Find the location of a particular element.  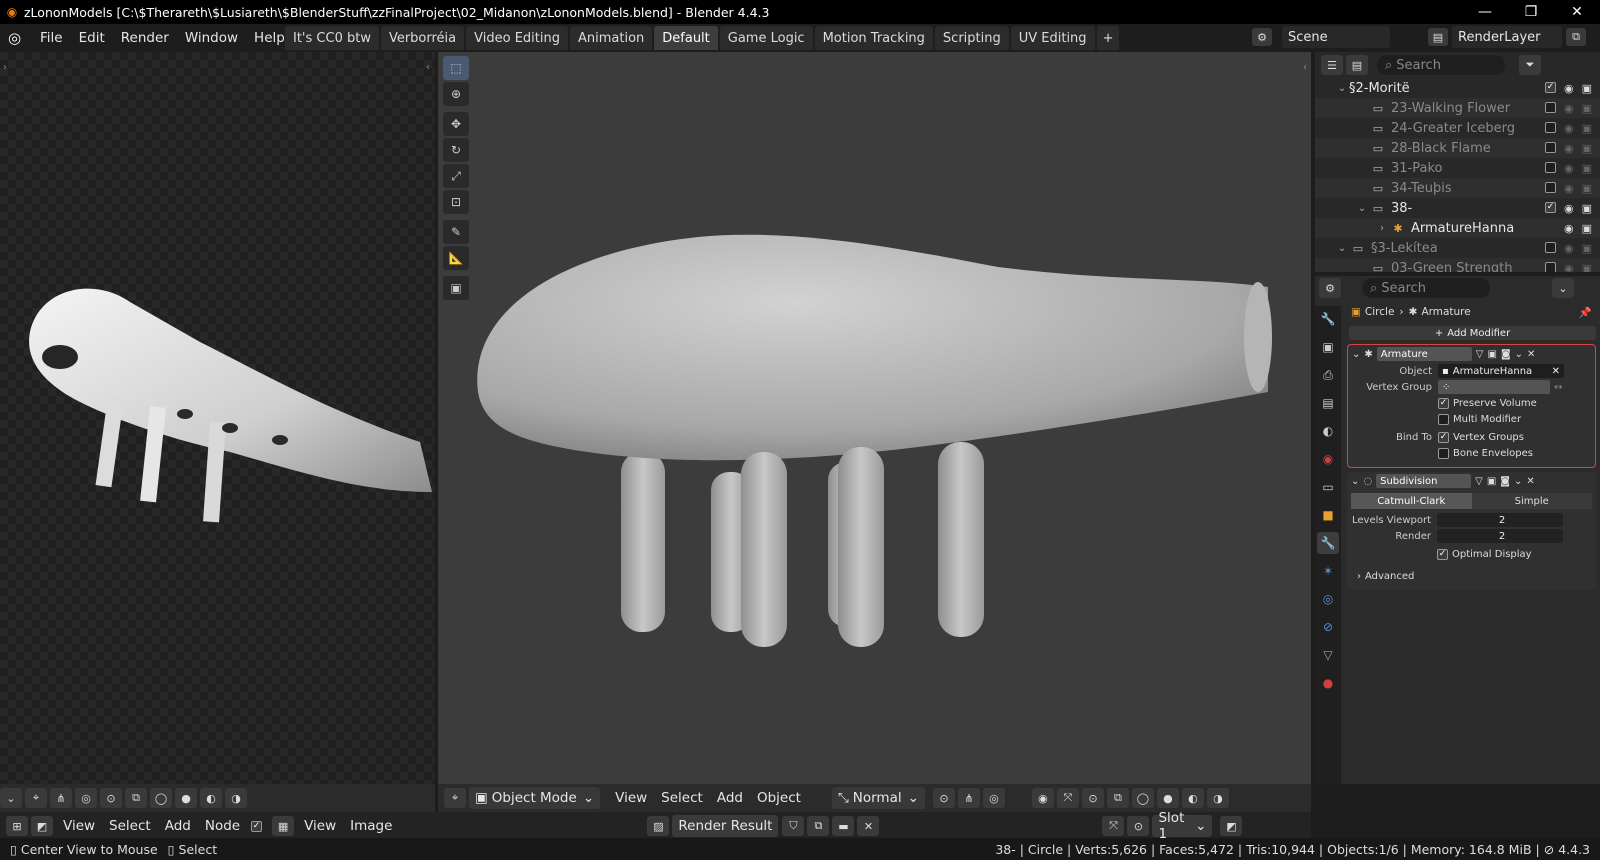

outliner-row: › ✱ ArmatureHanna ◉ ▣ is located at coordinates (1457, 228).